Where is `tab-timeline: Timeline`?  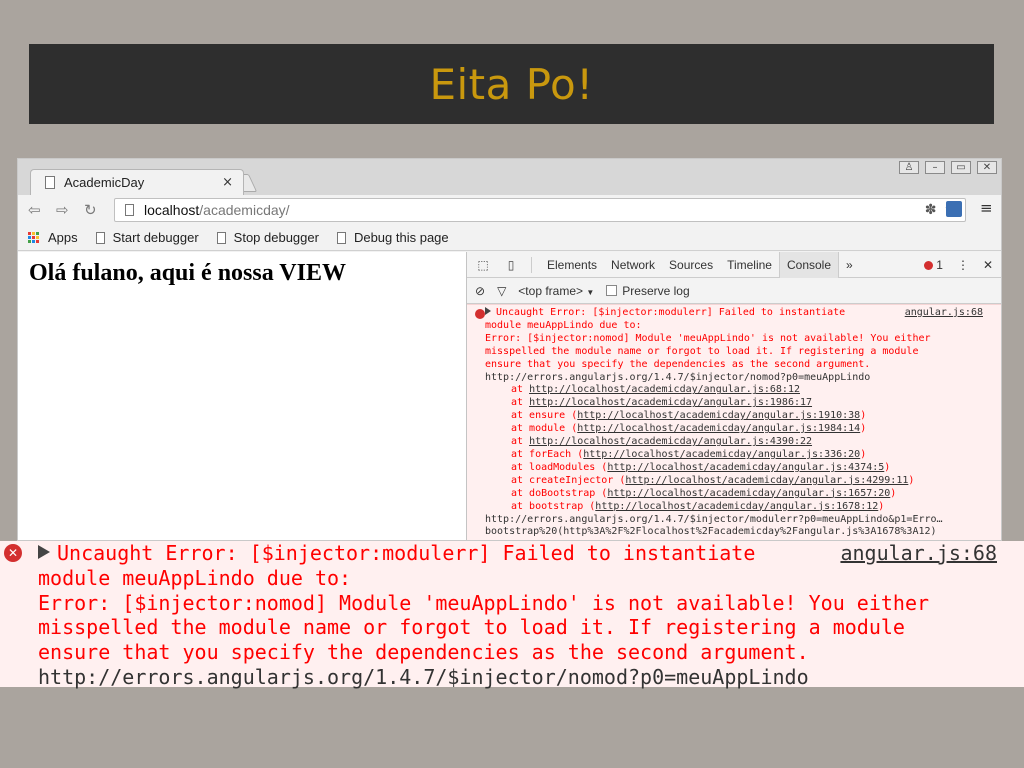
tab-timeline: Timeline is located at coordinates (749, 265).